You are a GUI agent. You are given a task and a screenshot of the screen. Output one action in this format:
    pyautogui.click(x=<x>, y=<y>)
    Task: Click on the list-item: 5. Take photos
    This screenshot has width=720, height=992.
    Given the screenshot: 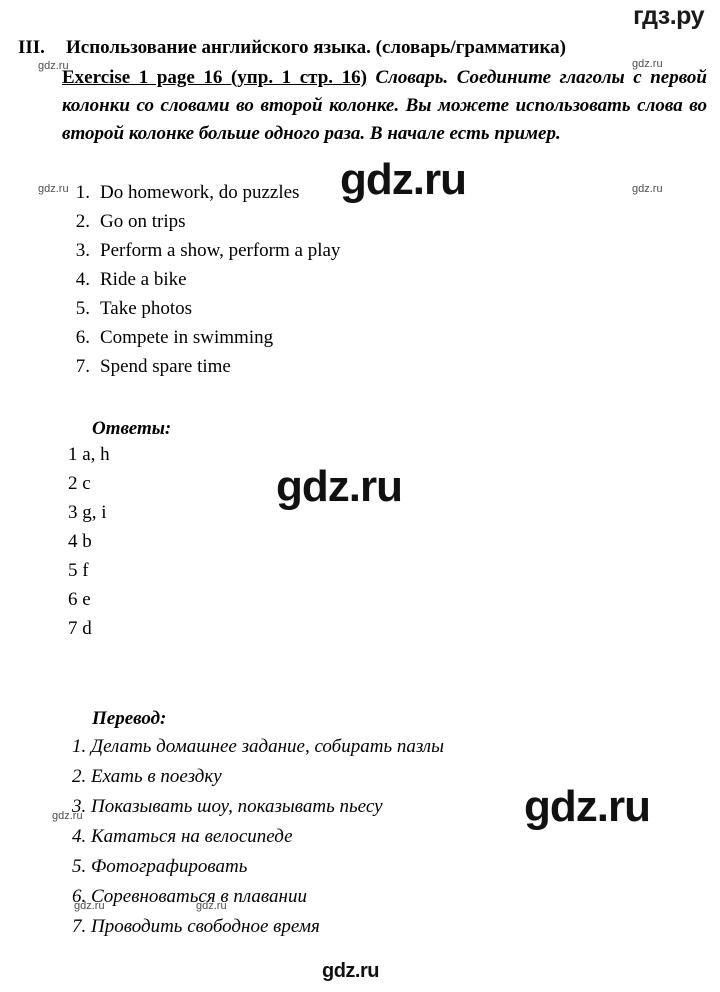 What is the action you would take?
    pyautogui.click(x=342, y=312)
    